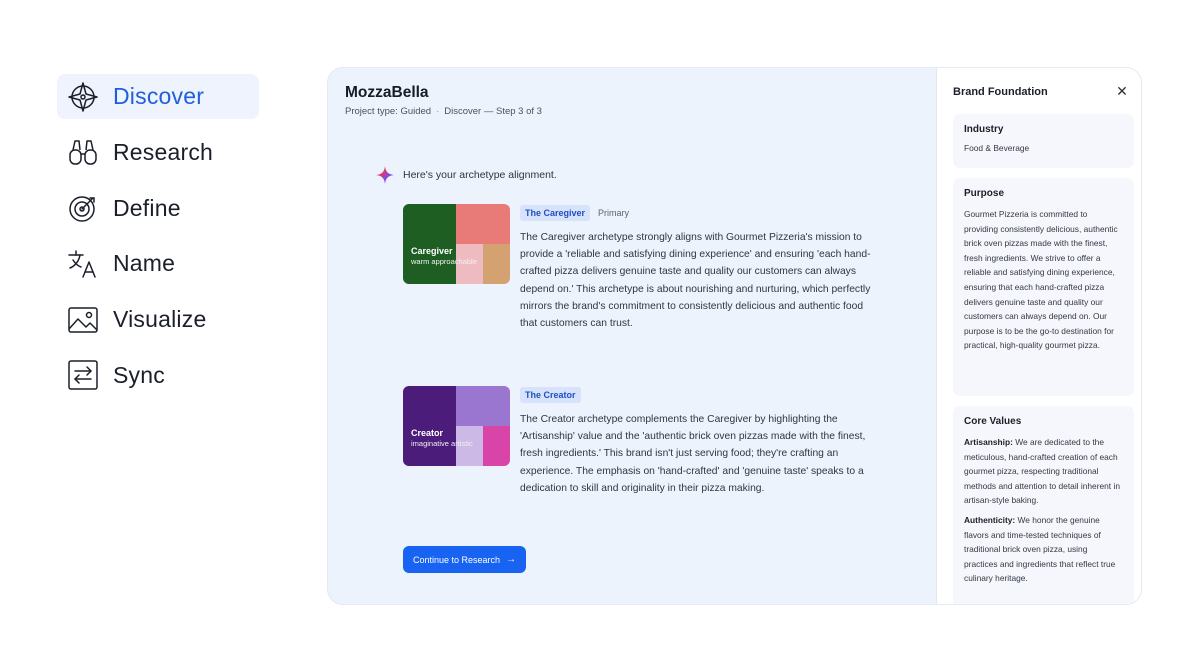 The height and width of the screenshot is (665, 1200). Describe the element at coordinates (993, 421) in the screenshot. I see `core-values-heading: Core Values` at that location.